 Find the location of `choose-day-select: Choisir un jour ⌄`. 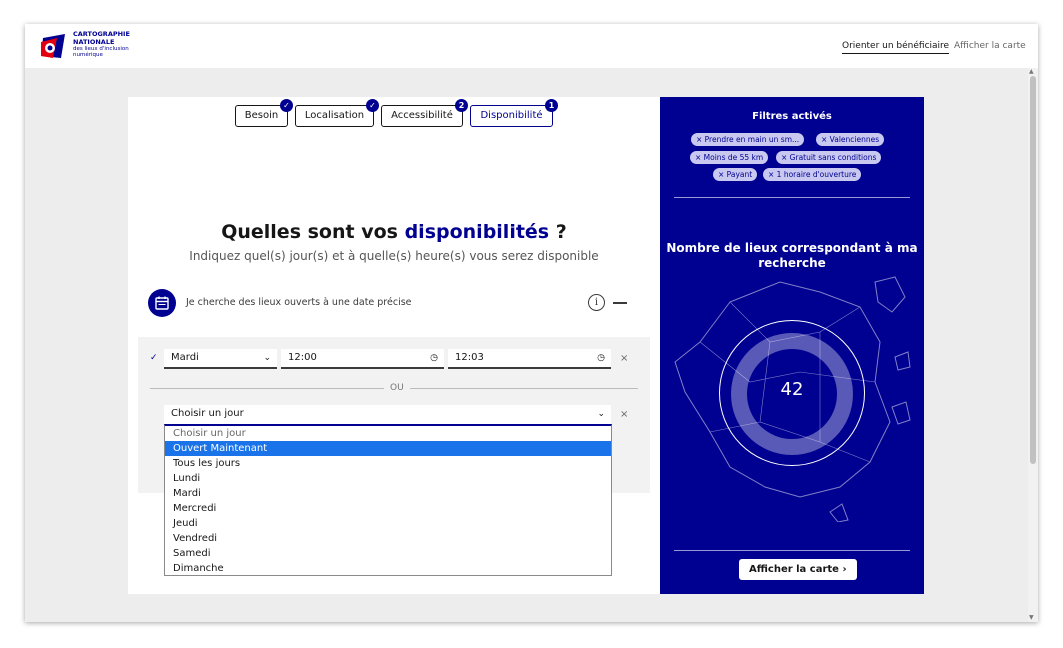

choose-day-select: Choisir un jour ⌄ is located at coordinates (387, 415).